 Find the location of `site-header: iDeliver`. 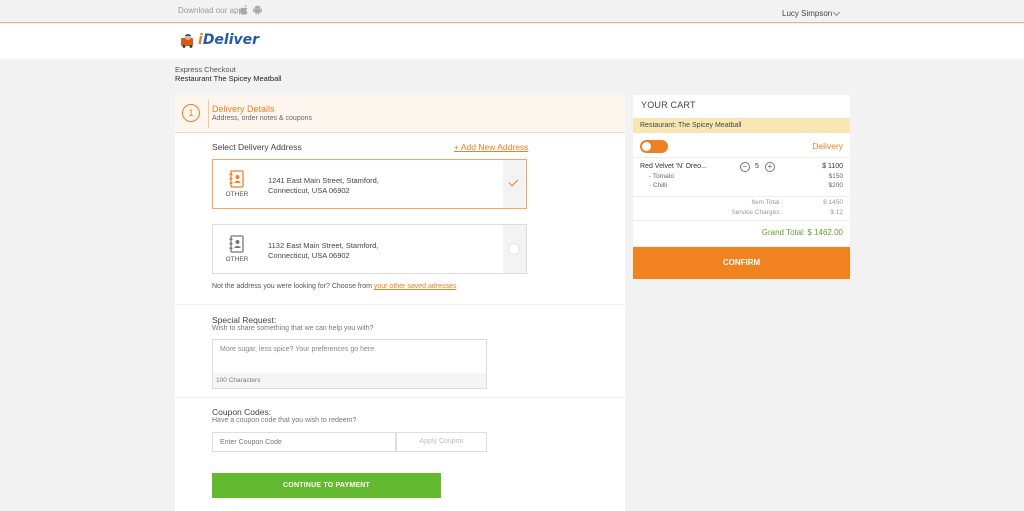

site-header: iDeliver is located at coordinates (512, 41).